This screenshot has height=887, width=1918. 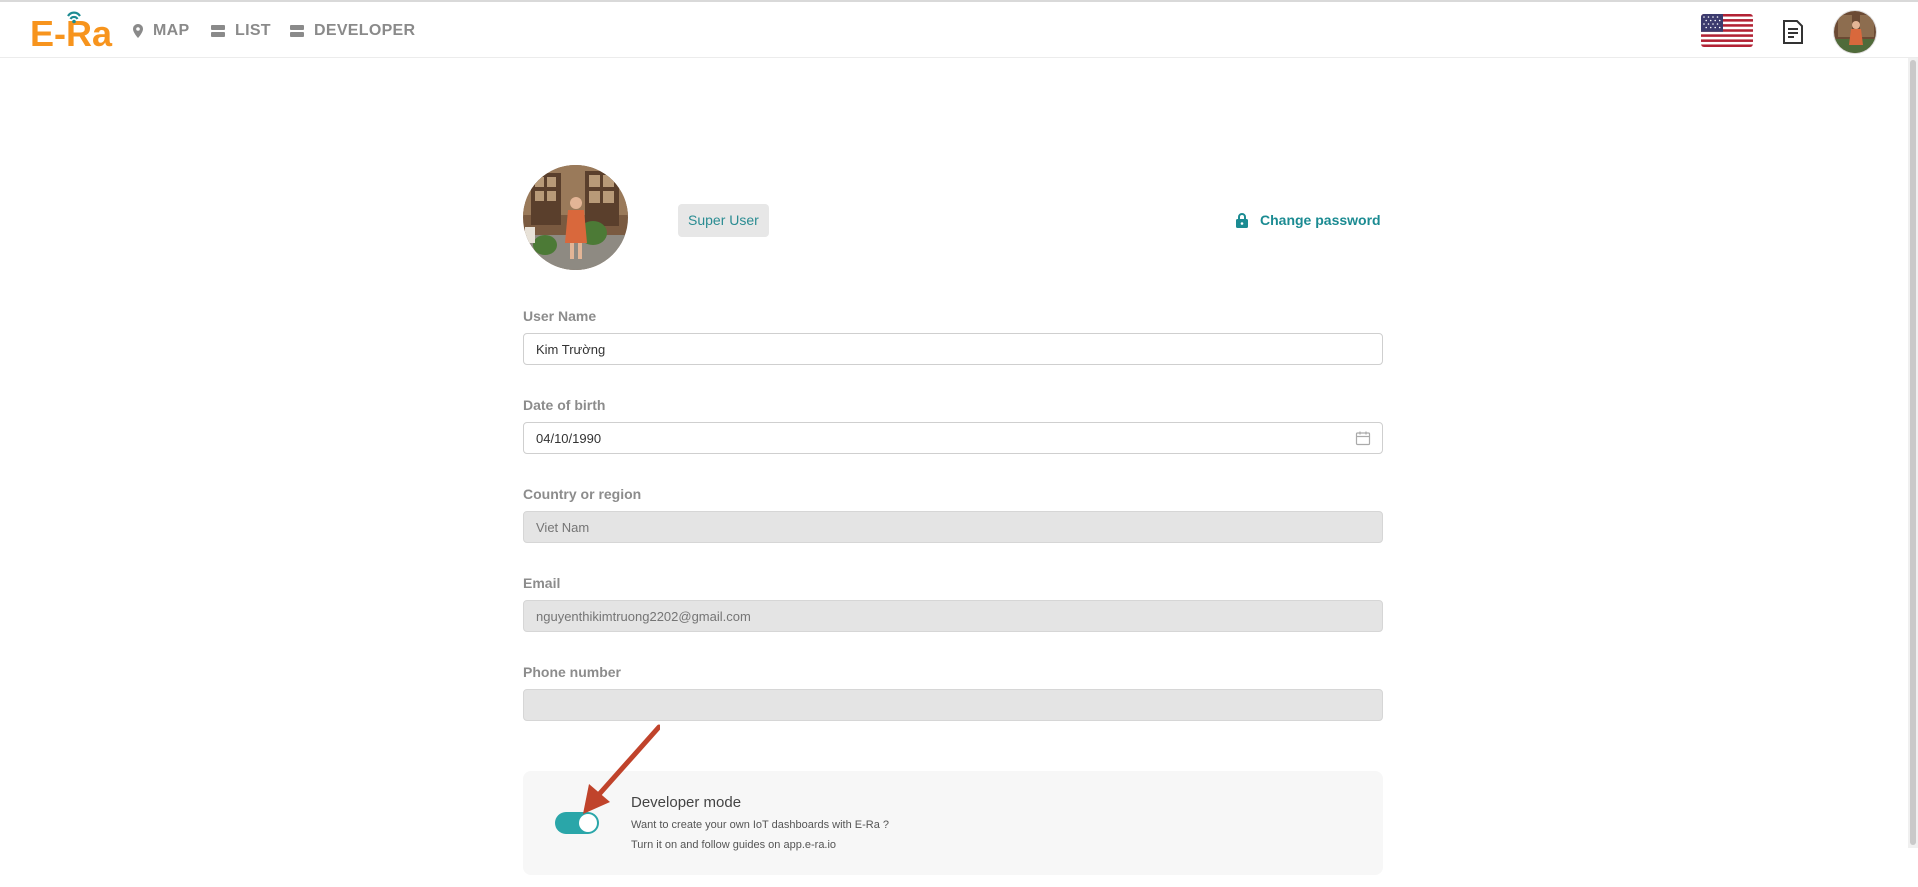 I want to click on country-input, so click(x=953, y=527).